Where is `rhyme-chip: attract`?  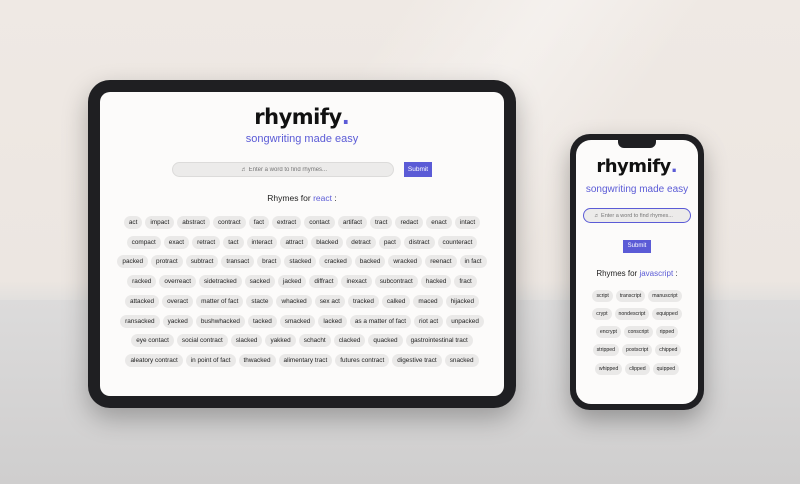
rhyme-chip: attract is located at coordinates (294, 242).